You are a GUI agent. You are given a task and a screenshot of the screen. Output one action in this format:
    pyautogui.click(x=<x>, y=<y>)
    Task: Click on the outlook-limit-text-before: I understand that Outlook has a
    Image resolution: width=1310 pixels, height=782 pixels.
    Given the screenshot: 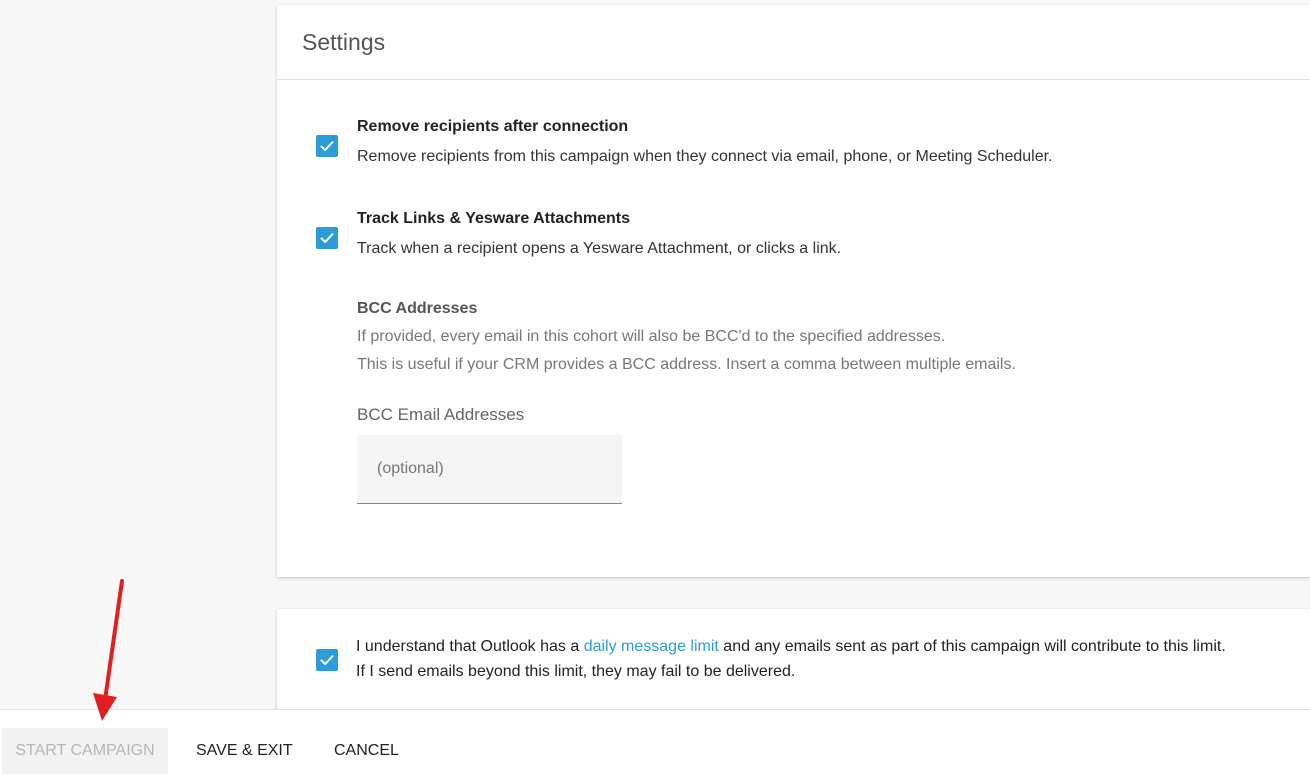 What is the action you would take?
    pyautogui.click(x=470, y=646)
    